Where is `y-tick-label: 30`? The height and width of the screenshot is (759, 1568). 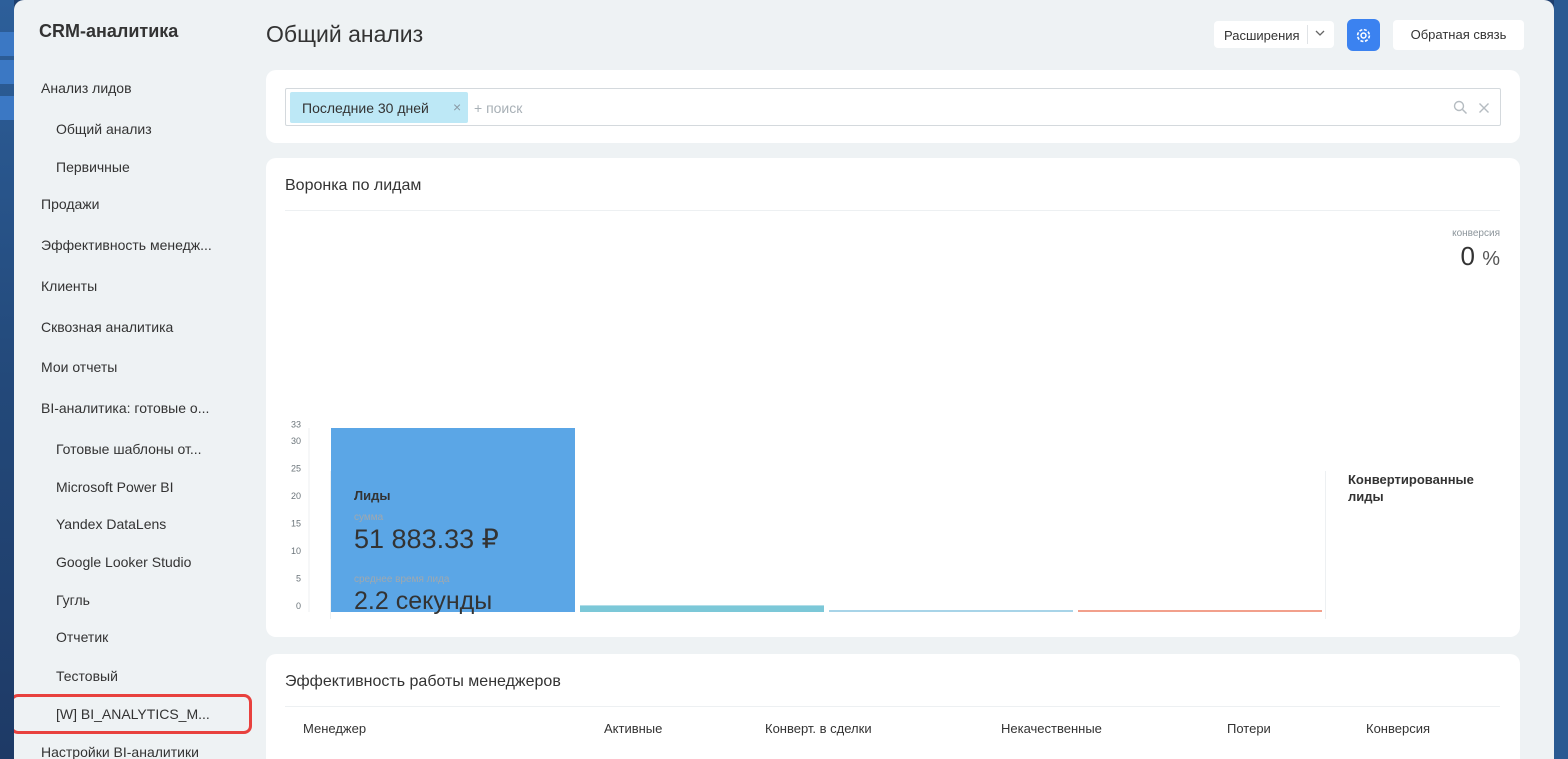 y-tick-label: 30 is located at coordinates (296, 441).